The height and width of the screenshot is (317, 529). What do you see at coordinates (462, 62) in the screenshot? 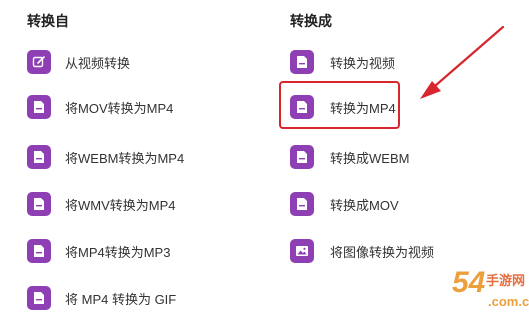
I see `annotation-arrow-icon` at bounding box center [462, 62].